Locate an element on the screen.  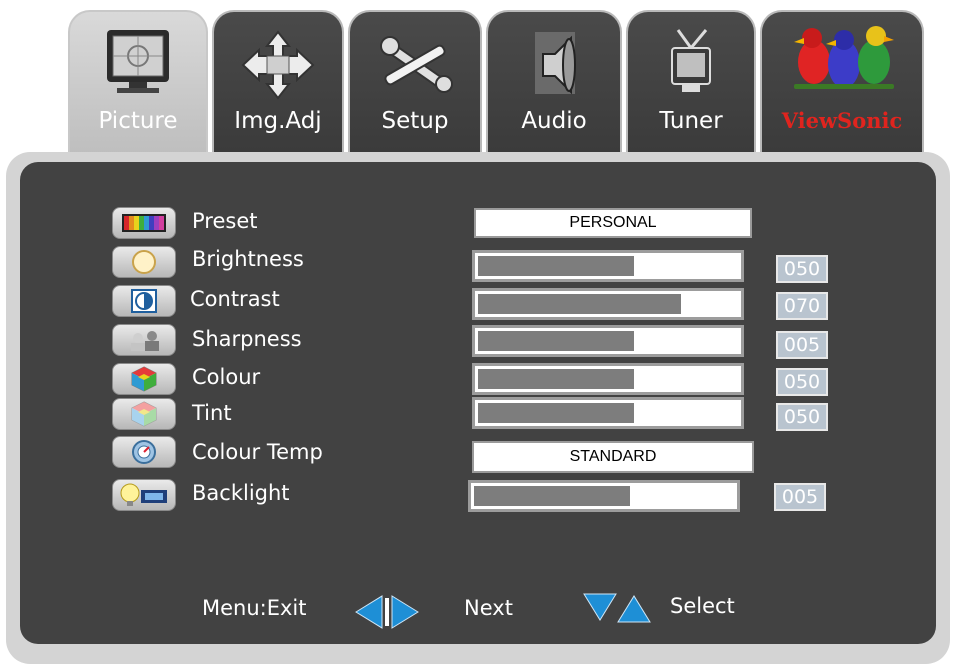
sharpness-label: Sharpness is located at coordinates (247, 339).